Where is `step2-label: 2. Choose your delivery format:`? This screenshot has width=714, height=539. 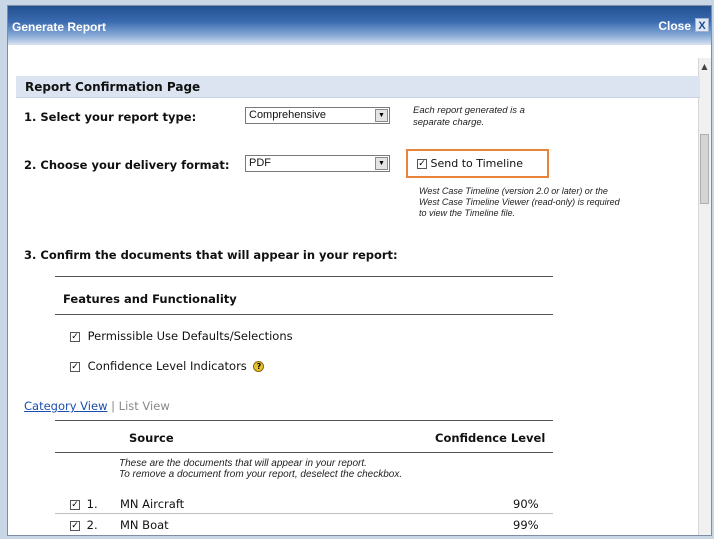
step2-label: 2. Choose your delivery format: is located at coordinates (127, 165).